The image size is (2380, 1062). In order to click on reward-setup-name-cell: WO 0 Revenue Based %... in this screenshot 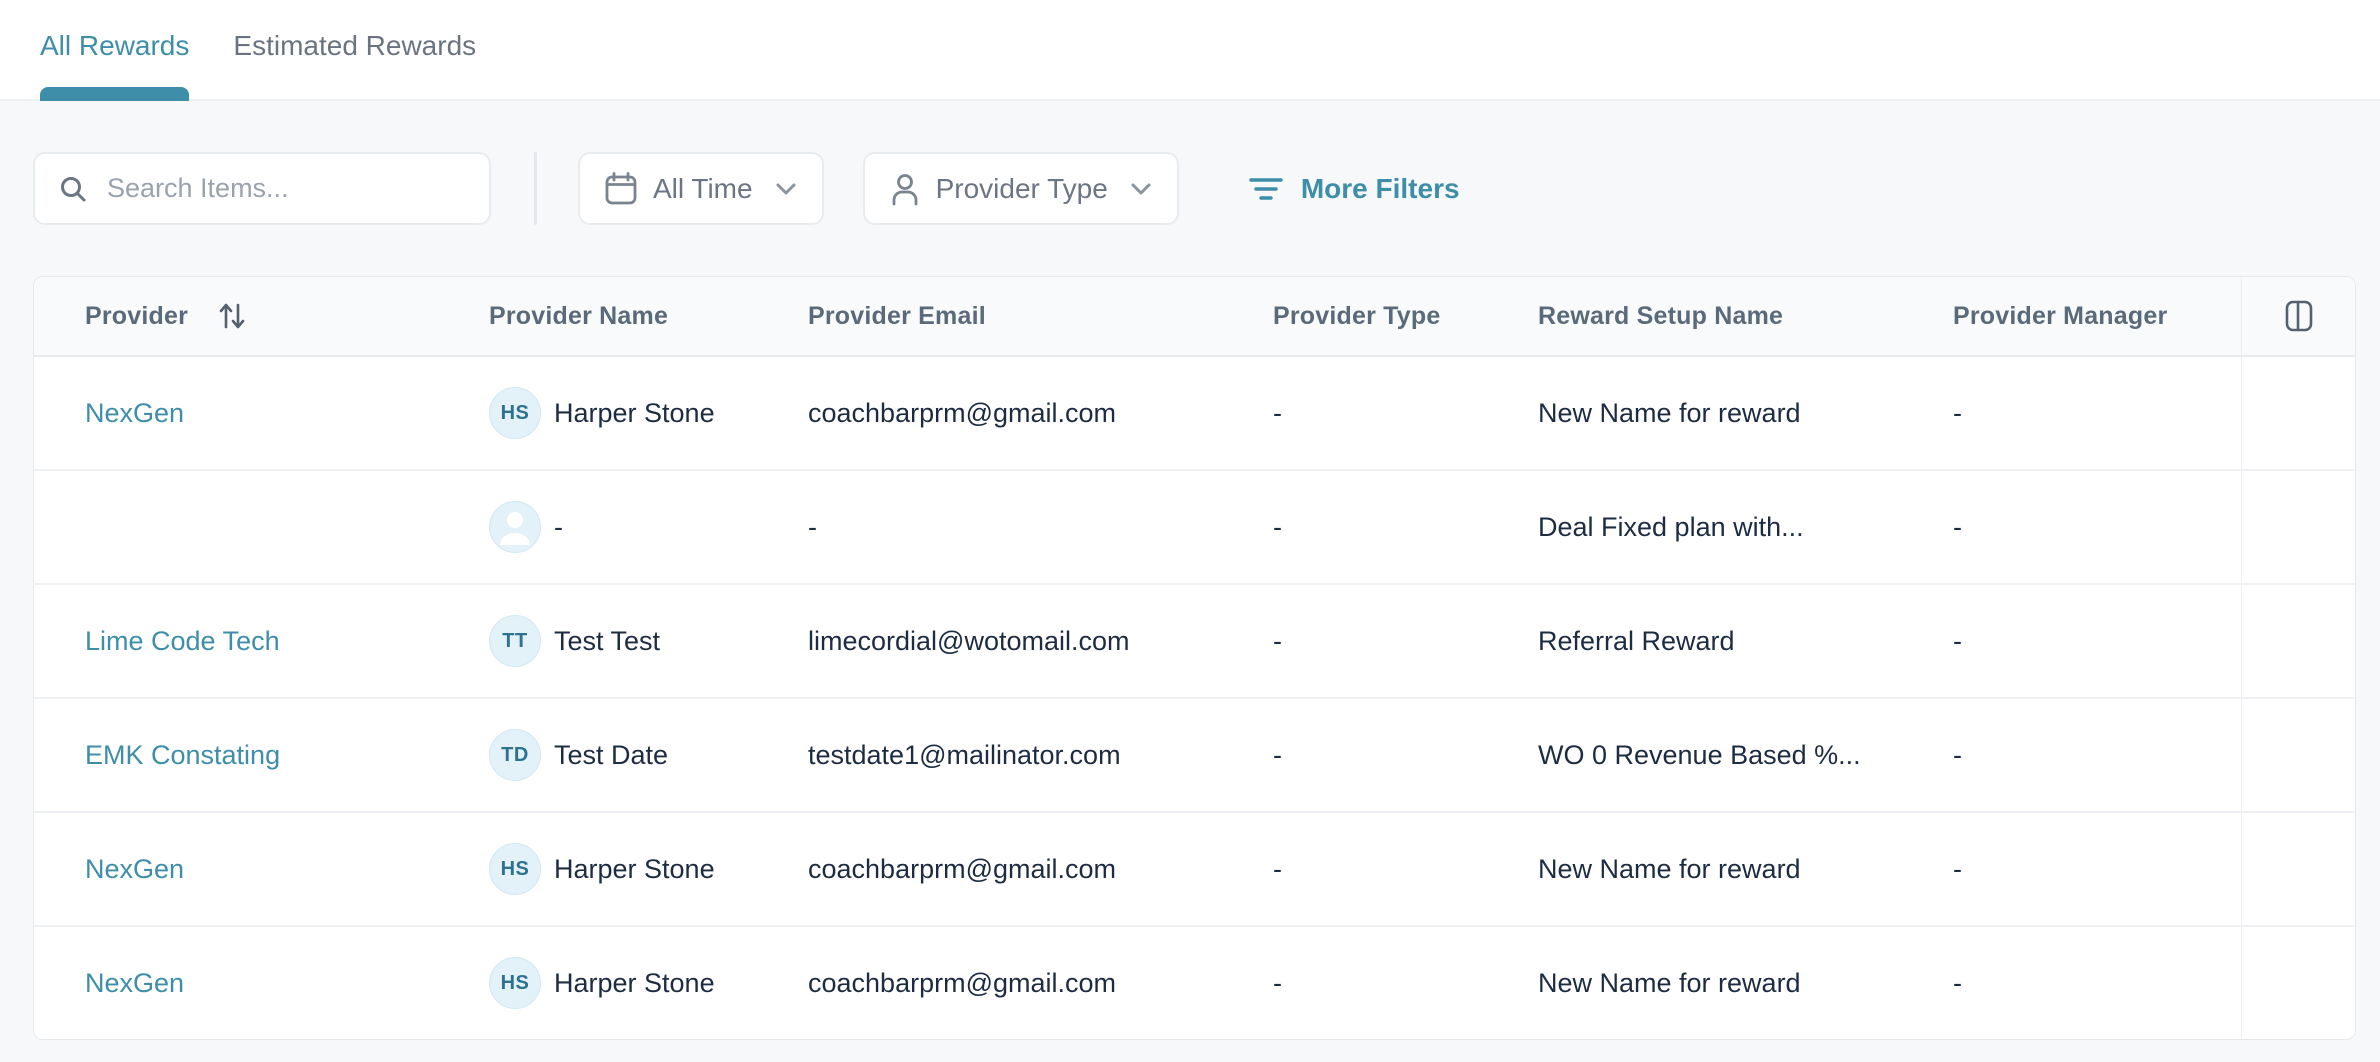, I will do `click(1745, 755)`.